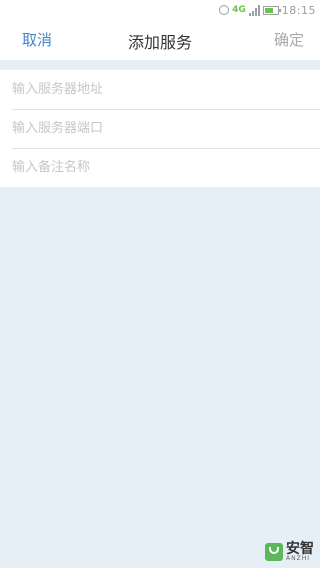  I want to click on anzhi-logo-icon, so click(274, 552).